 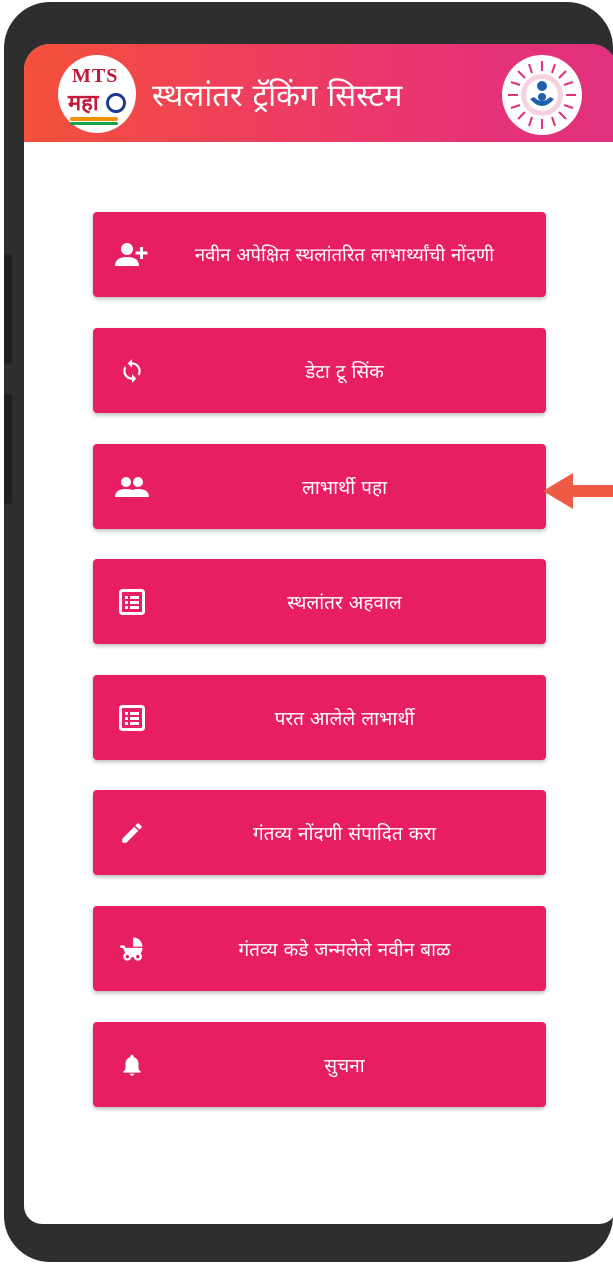 What do you see at coordinates (132, 833) in the screenshot?
I see `pencil-icon` at bounding box center [132, 833].